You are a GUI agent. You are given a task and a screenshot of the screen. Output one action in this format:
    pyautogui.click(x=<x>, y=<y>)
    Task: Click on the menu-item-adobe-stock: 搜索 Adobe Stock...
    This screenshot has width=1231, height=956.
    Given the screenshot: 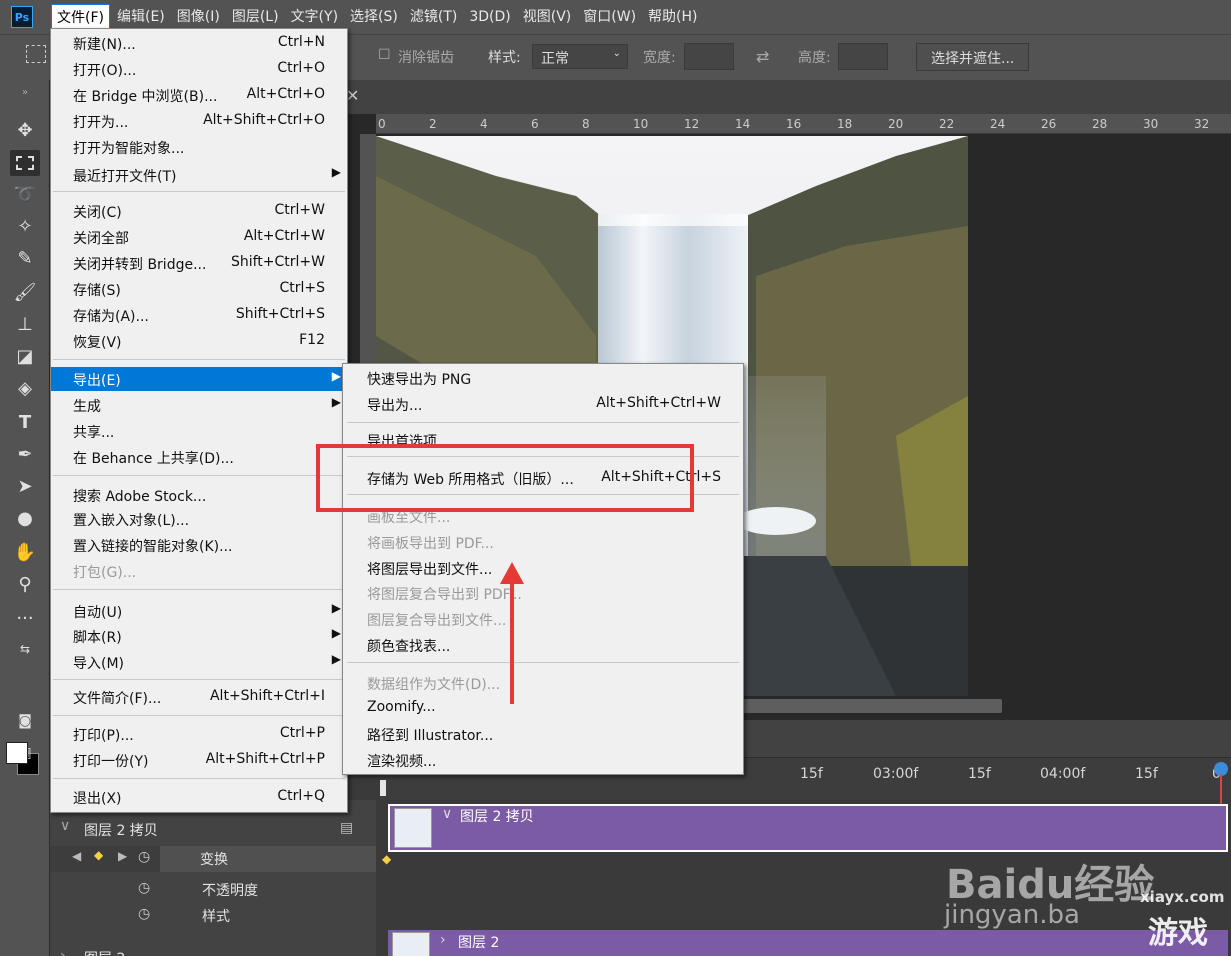 What is the action you would take?
    pyautogui.click(x=199, y=495)
    